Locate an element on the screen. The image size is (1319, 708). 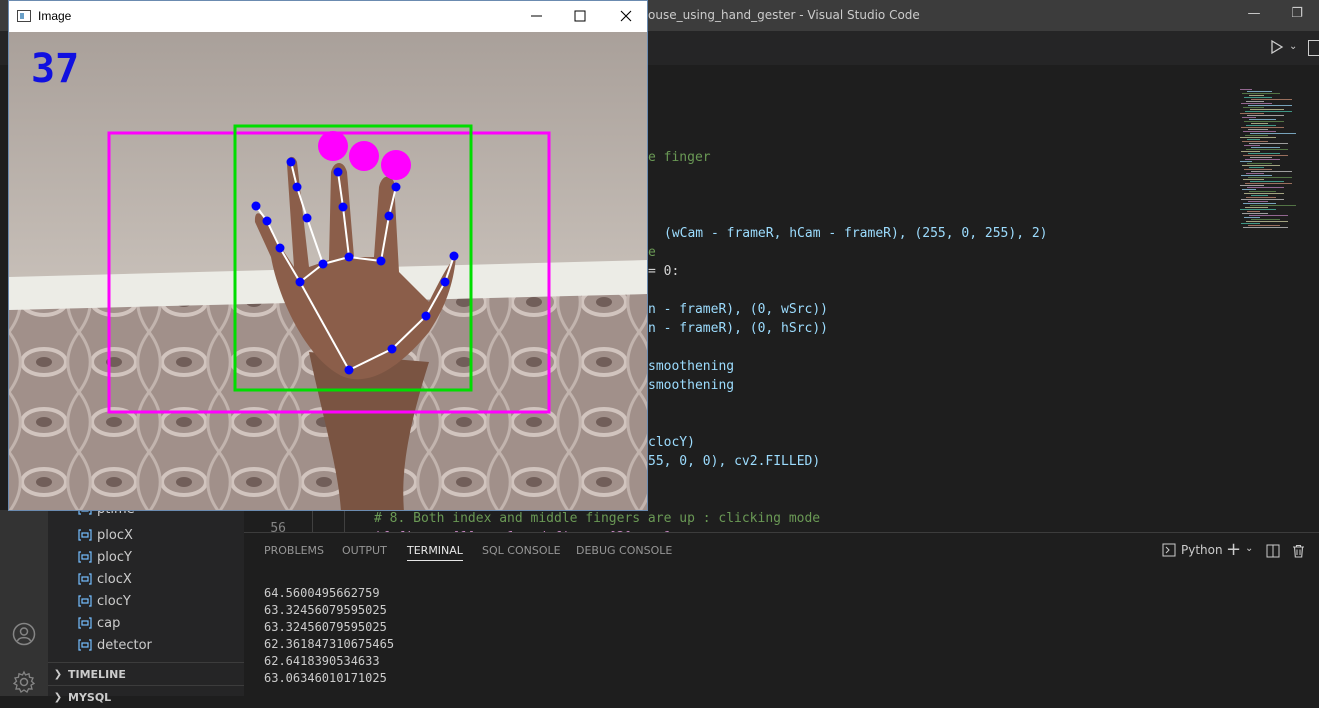
image-window-titlebar: Image is located at coordinates (328, 16).